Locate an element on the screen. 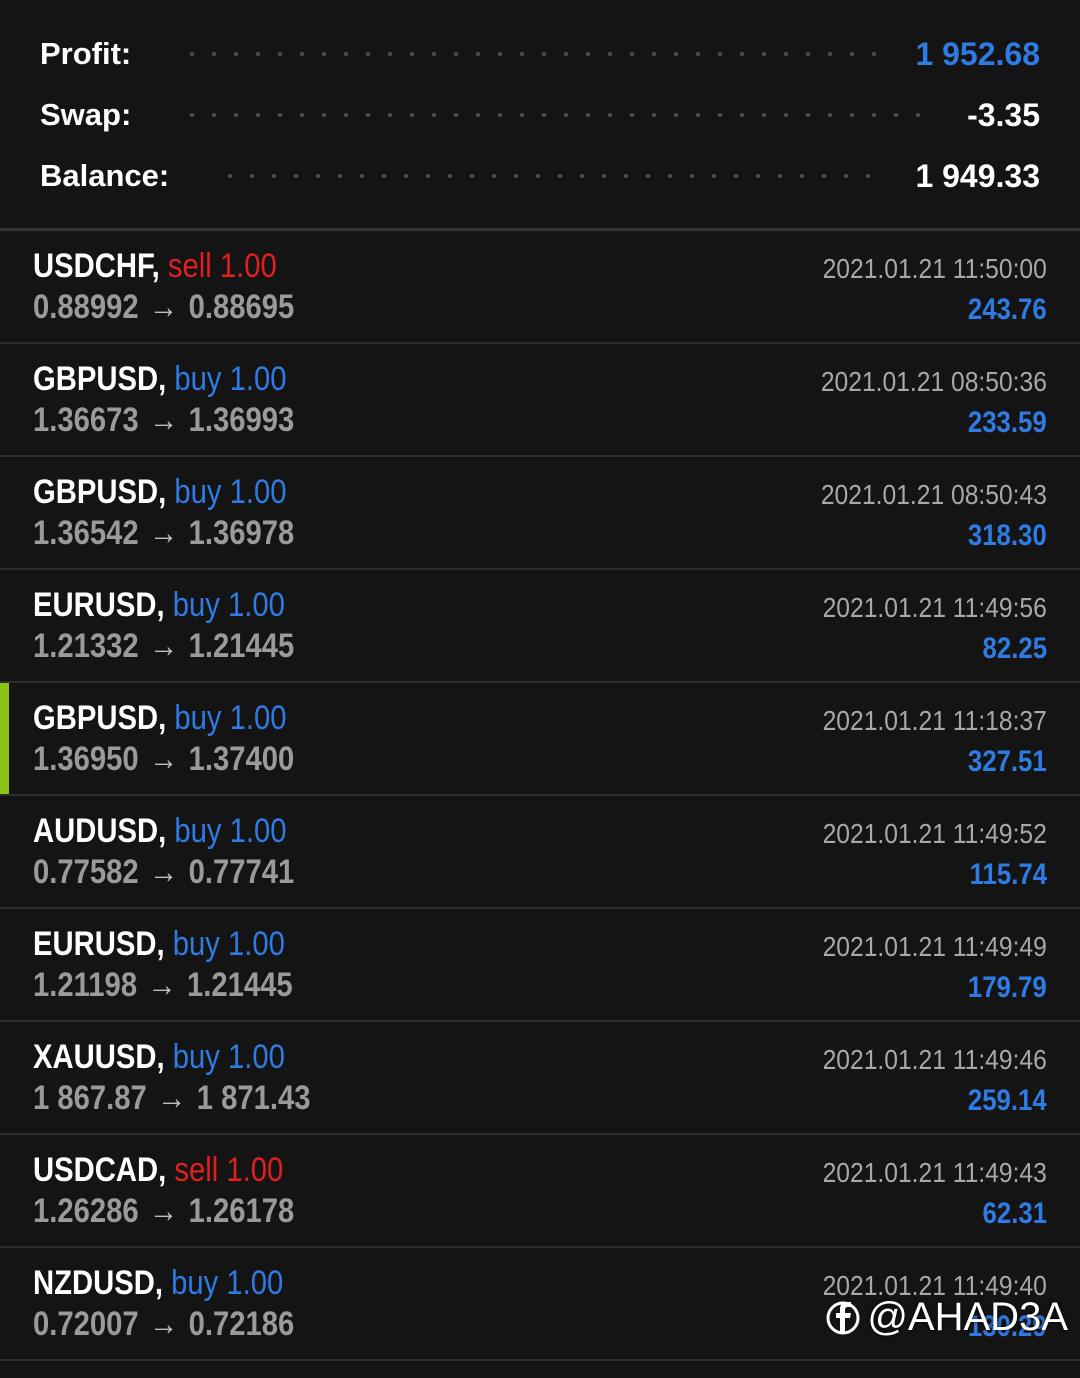 The image size is (1080, 1378). open-price: 1 867.87 is located at coordinates (90, 1098).